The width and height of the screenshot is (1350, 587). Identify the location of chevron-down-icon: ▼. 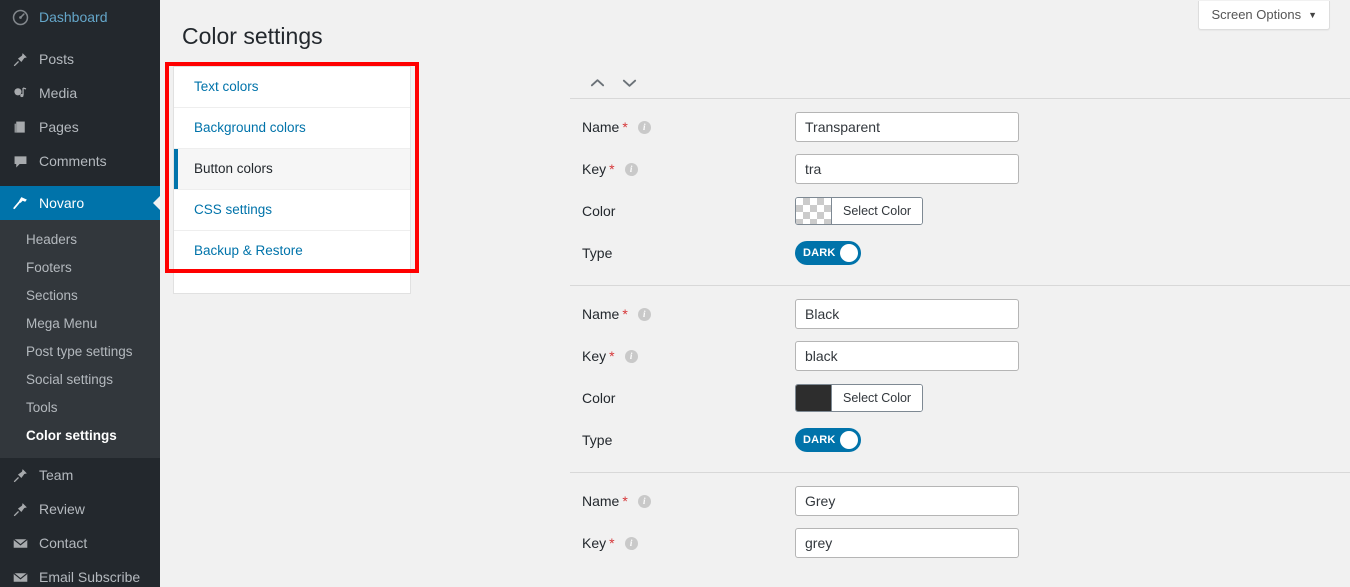
(1312, 14).